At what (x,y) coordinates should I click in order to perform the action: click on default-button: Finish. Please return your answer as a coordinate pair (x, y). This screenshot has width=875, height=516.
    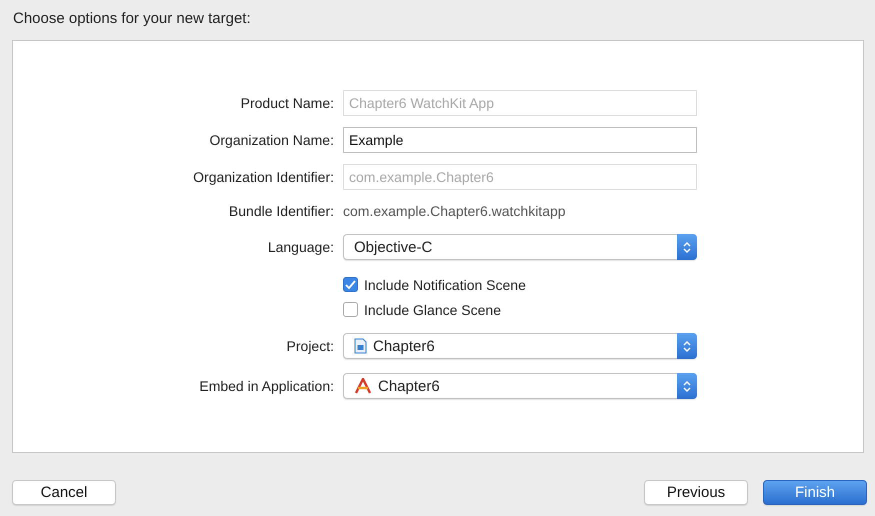
    Looking at the image, I should click on (815, 492).